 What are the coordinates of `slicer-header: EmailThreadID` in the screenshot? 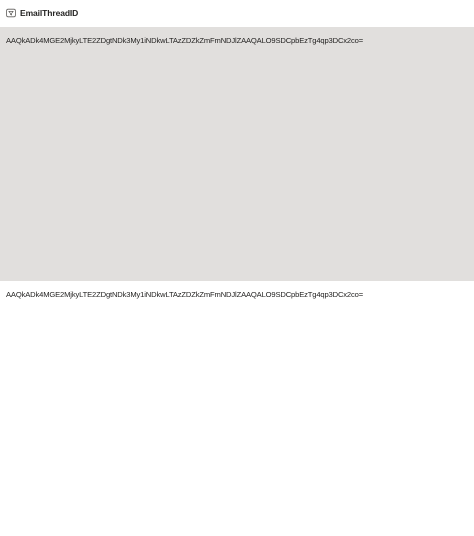 It's located at (42, 13).